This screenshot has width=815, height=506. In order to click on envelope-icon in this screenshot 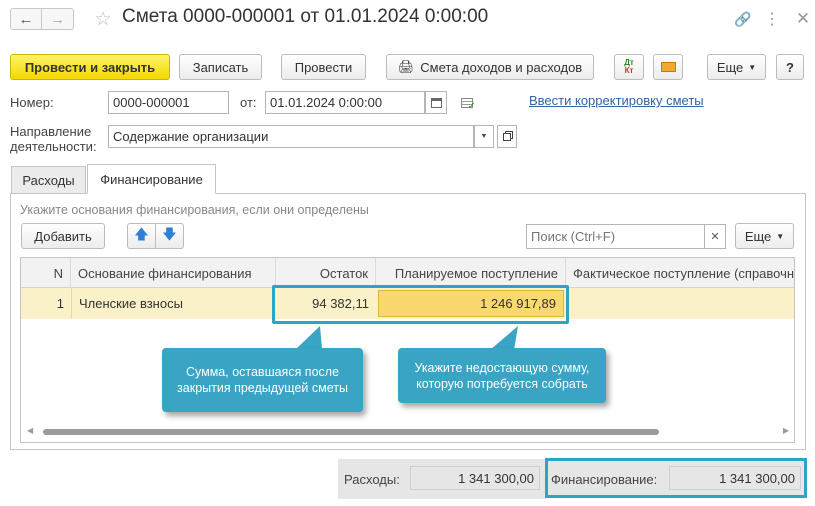, I will do `click(668, 67)`.